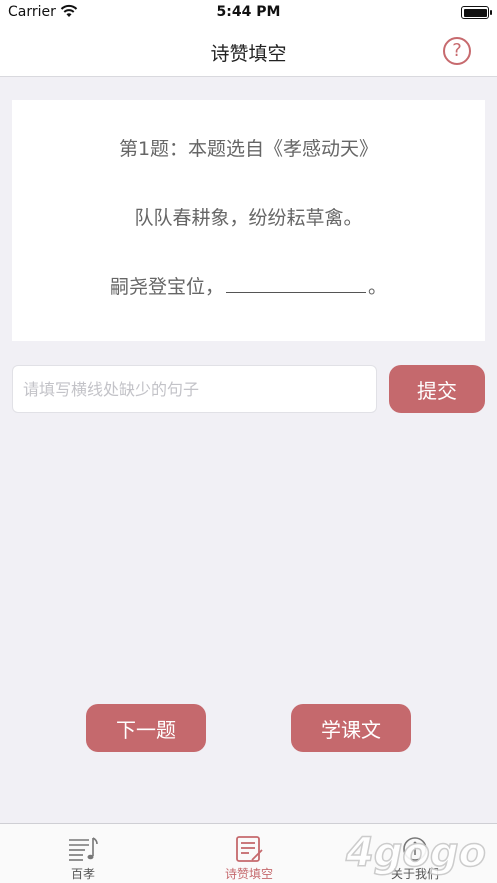  What do you see at coordinates (146, 728) in the screenshot?
I see `next-question-button: 下一题` at bounding box center [146, 728].